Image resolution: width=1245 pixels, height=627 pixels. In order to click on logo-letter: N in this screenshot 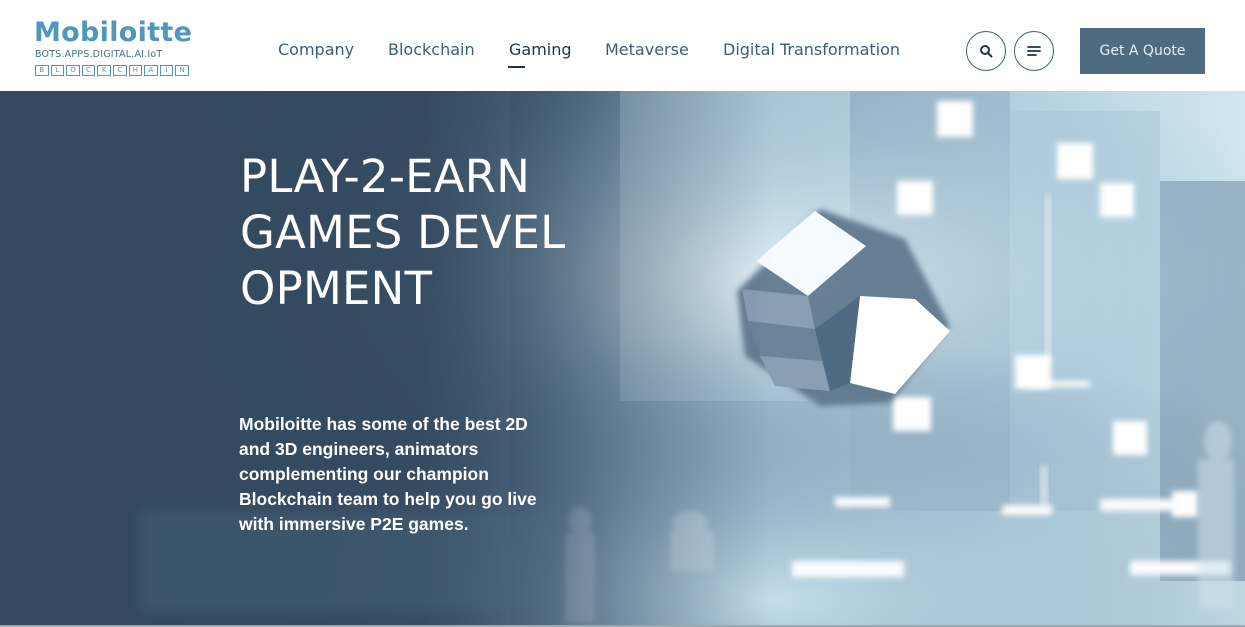, I will do `click(182, 70)`.